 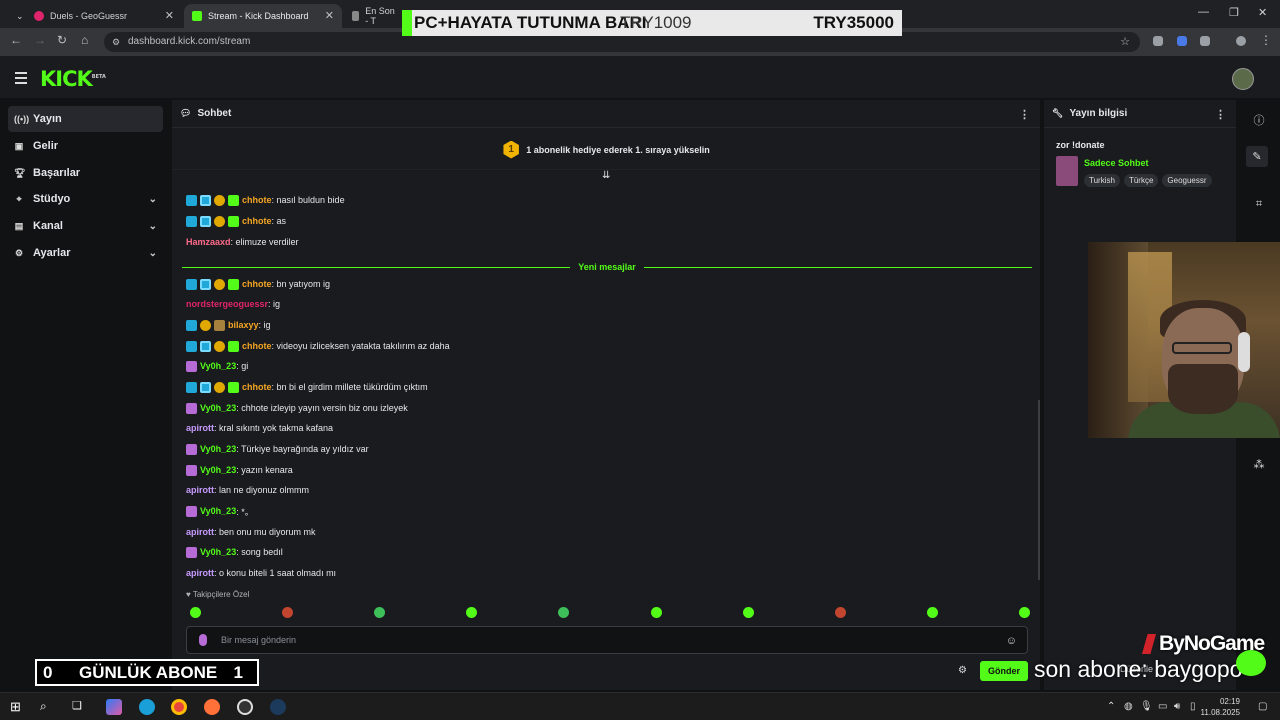 I want to click on share-nodes-icon: ⁂, so click(x=1259, y=464).